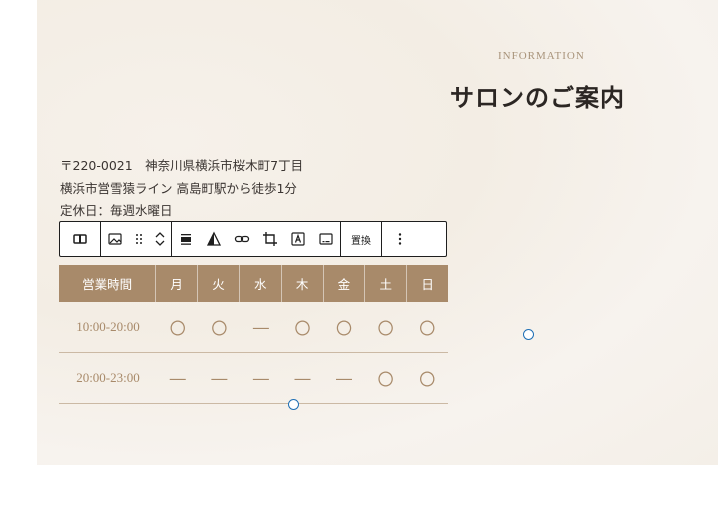 This screenshot has height=512, width=718. I want to click on block-toolbar: 置換, so click(253, 239).